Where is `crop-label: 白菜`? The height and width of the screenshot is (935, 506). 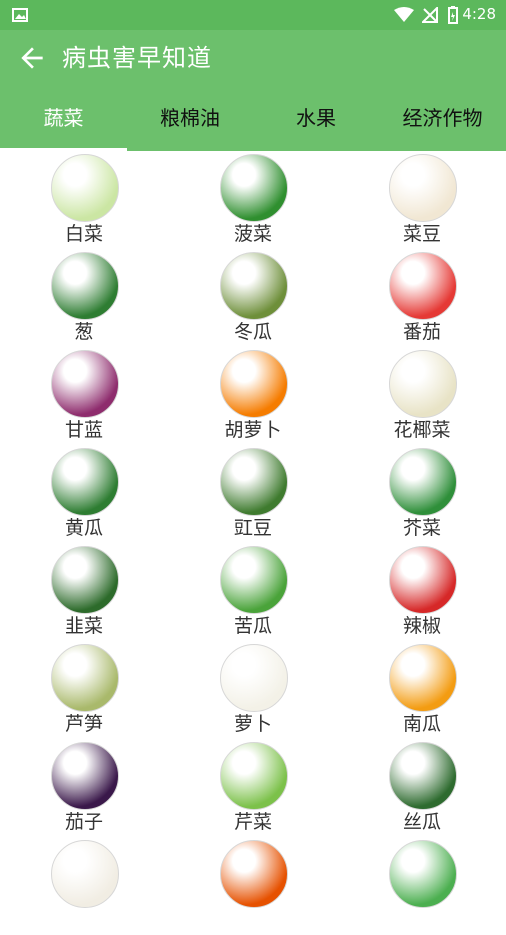
crop-label: 白菜 is located at coordinates (83, 234).